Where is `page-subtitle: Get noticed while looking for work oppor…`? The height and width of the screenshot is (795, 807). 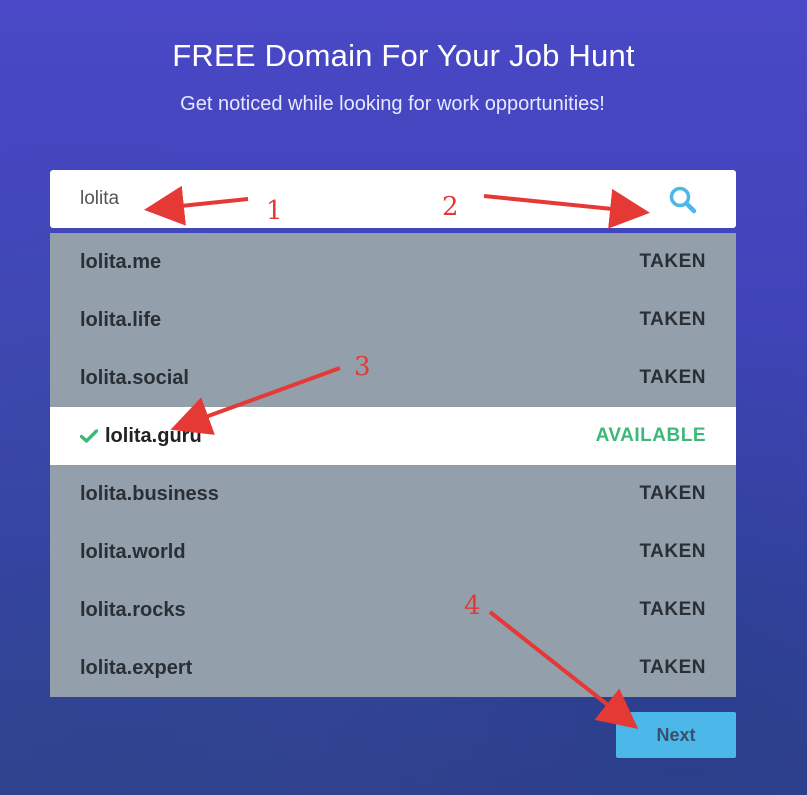 page-subtitle: Get noticed while looking for work oppor… is located at coordinates (392, 104).